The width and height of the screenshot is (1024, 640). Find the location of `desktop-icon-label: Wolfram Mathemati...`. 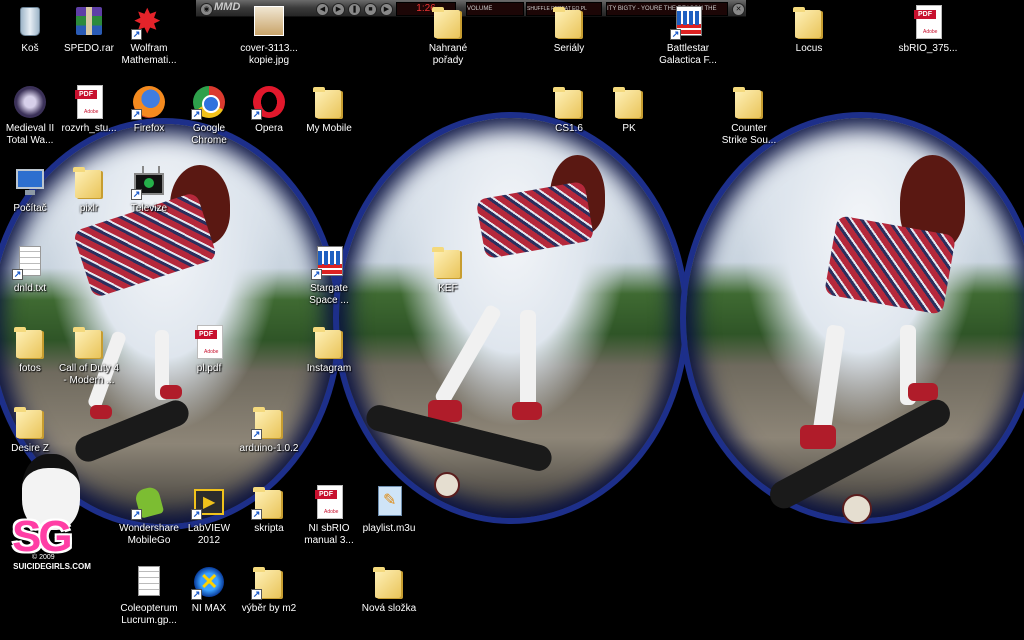

desktop-icon-label: Wolfram Mathemati... is located at coordinates (149, 54).